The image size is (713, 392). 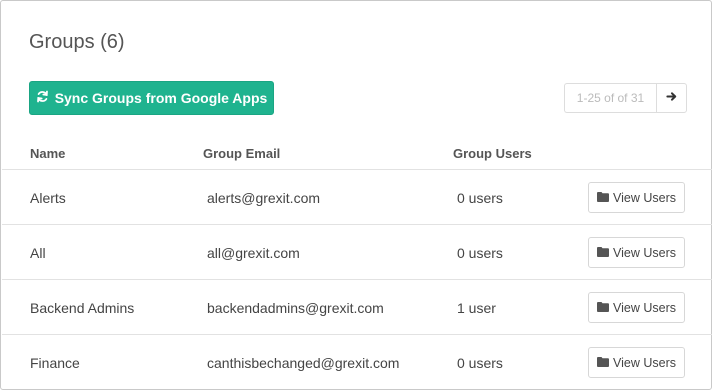 I want to click on group-email: alerts@grexit.com, so click(x=264, y=198).